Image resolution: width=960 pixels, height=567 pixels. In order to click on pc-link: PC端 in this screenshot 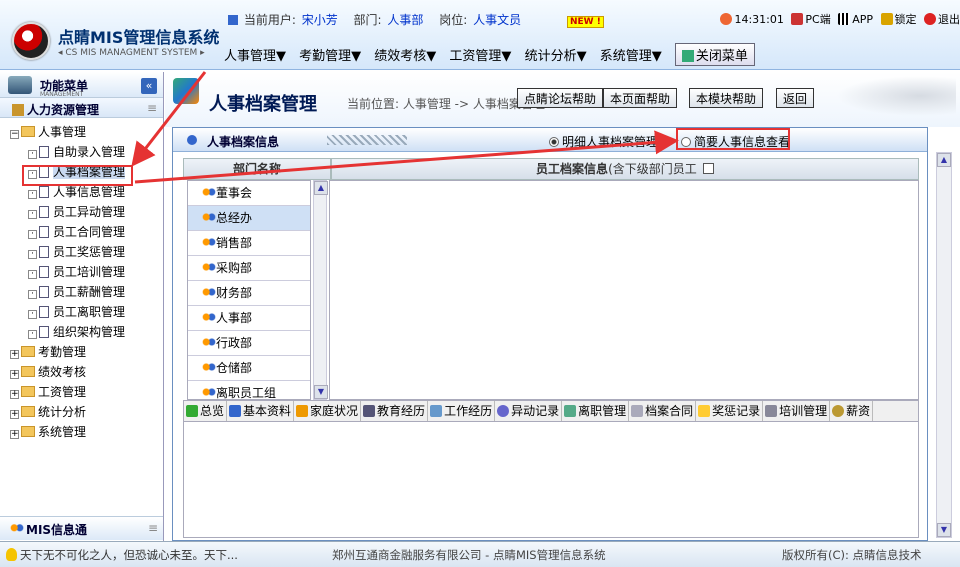, I will do `click(811, 19)`.